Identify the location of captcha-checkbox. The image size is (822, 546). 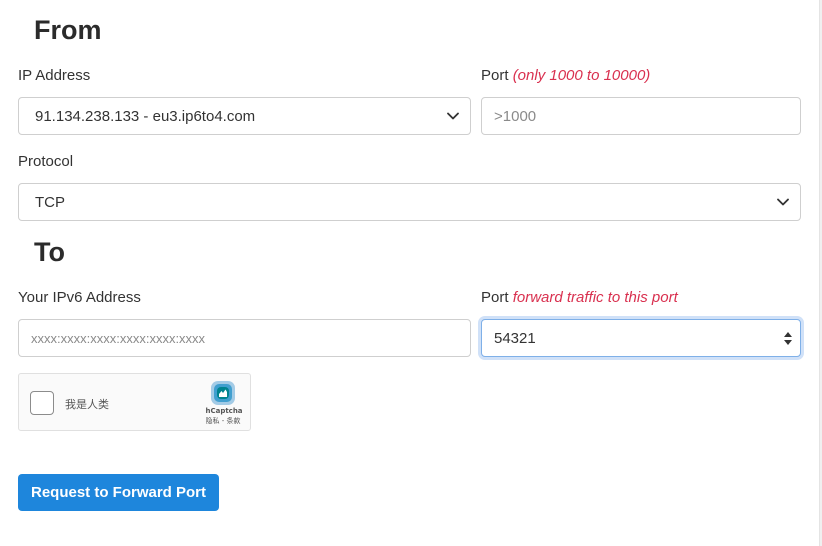
(42, 403).